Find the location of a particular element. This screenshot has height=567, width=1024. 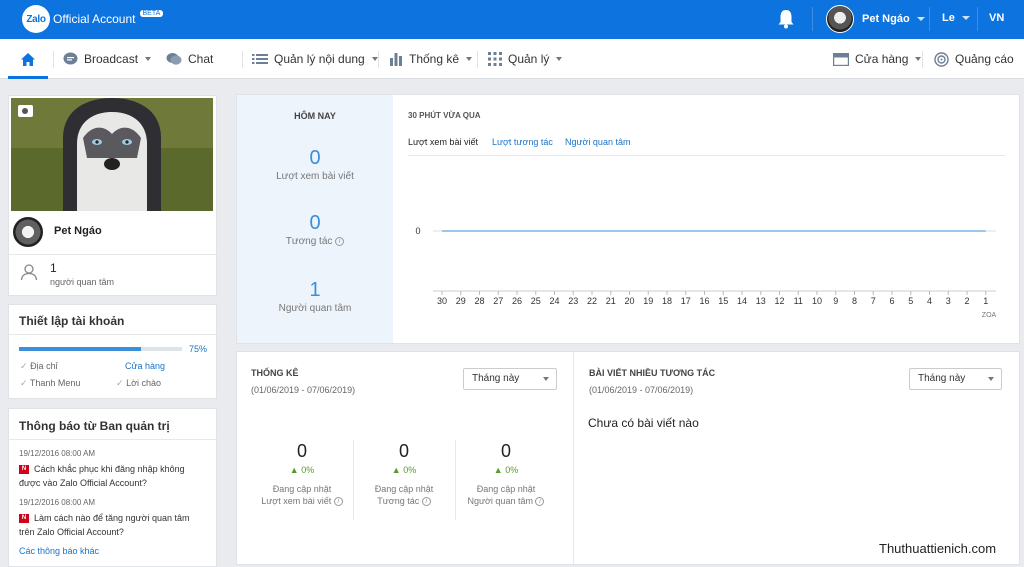

top-posts-period-select: Tháng này is located at coordinates (955, 379).